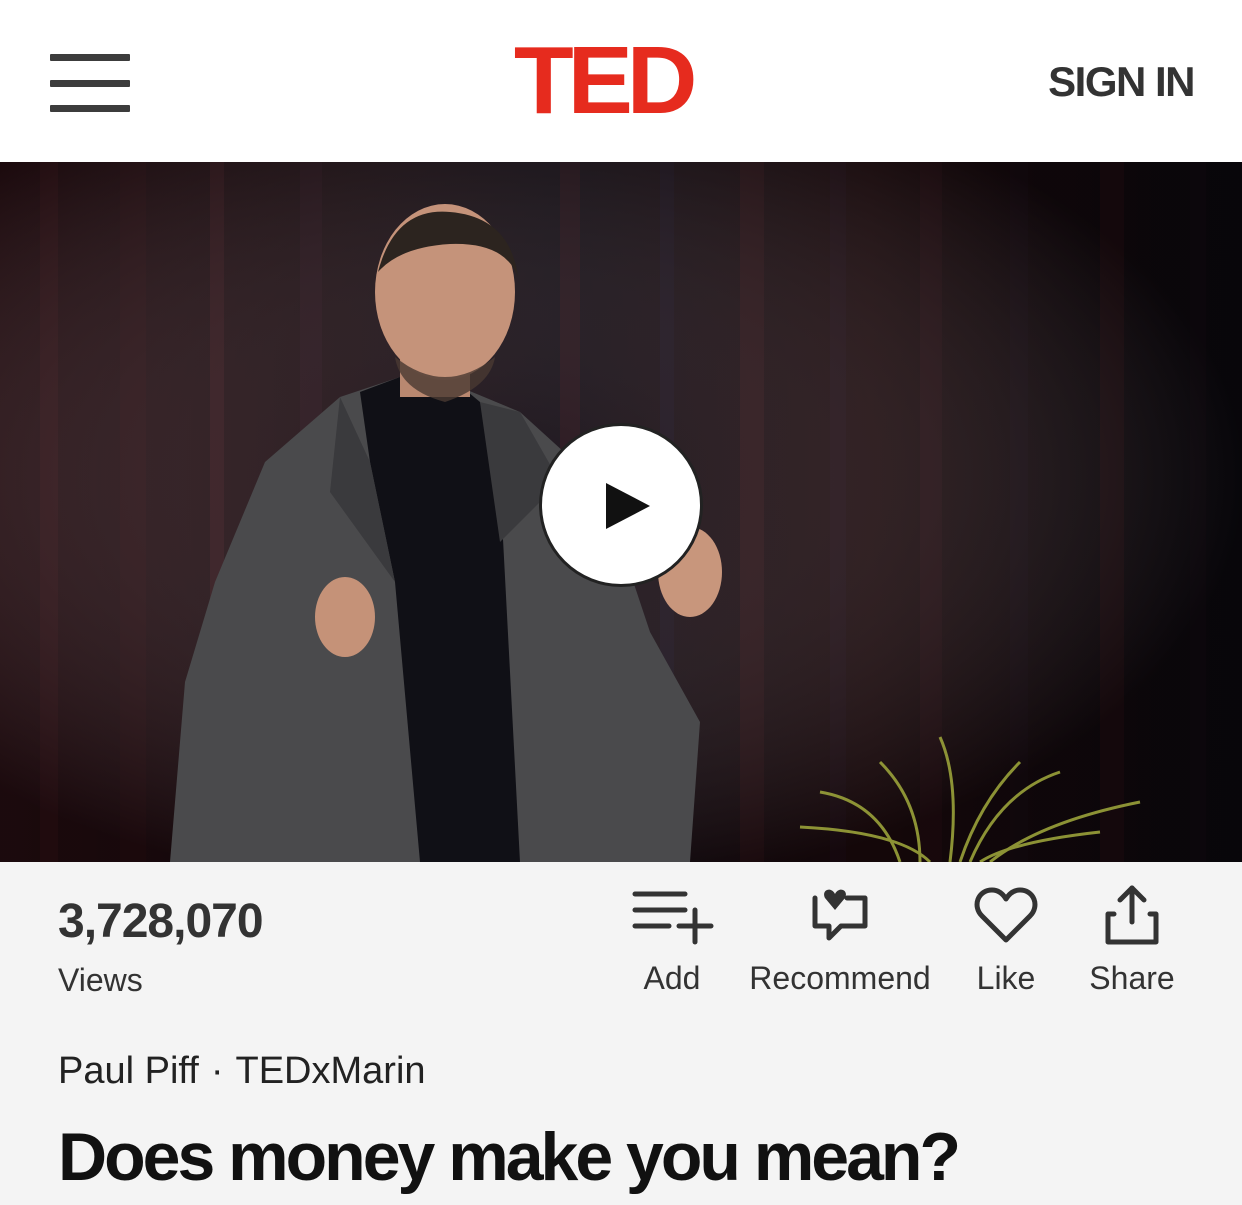  I want to click on views-label: Views, so click(100, 980).